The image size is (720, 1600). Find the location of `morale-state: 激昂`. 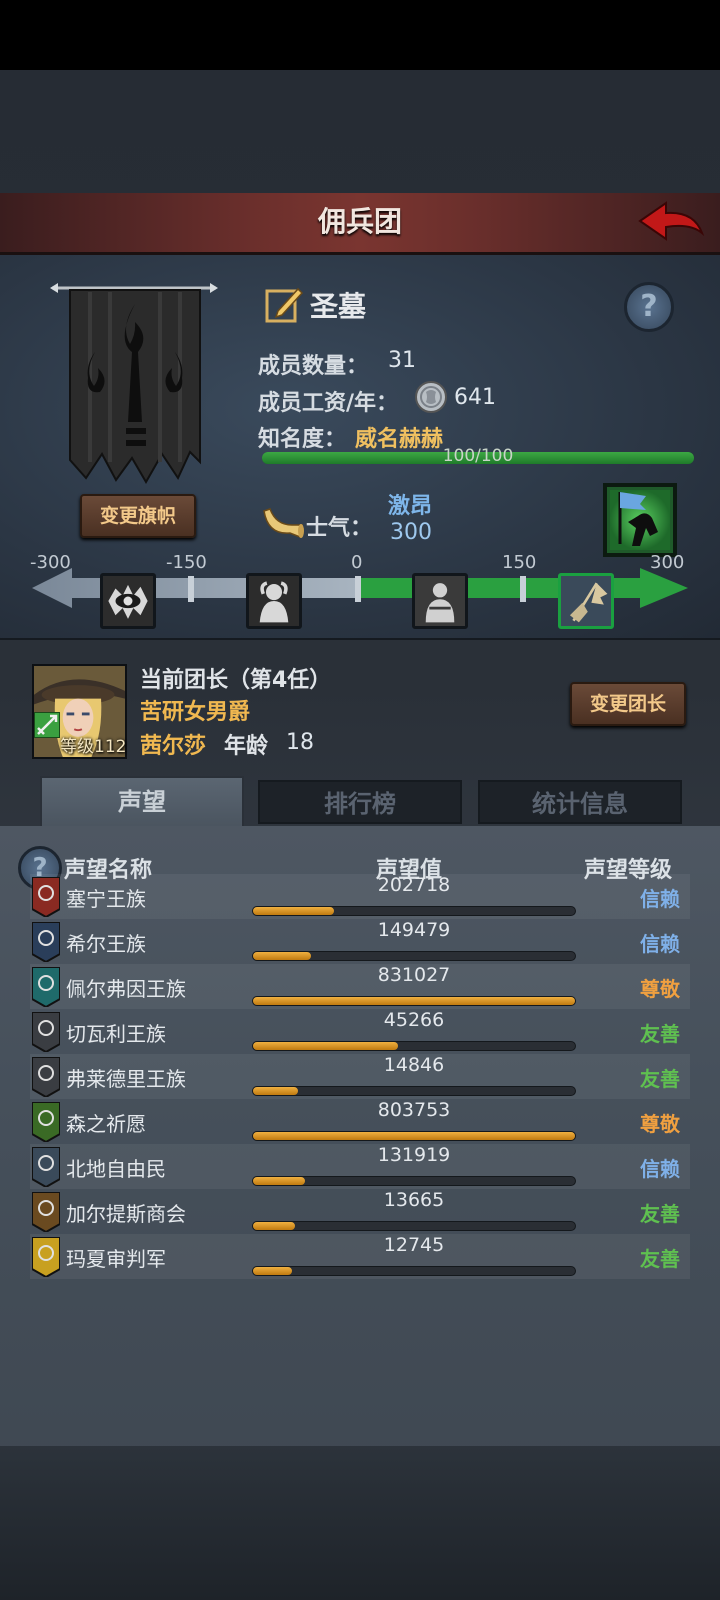

morale-state: 激昂 is located at coordinates (410, 506).